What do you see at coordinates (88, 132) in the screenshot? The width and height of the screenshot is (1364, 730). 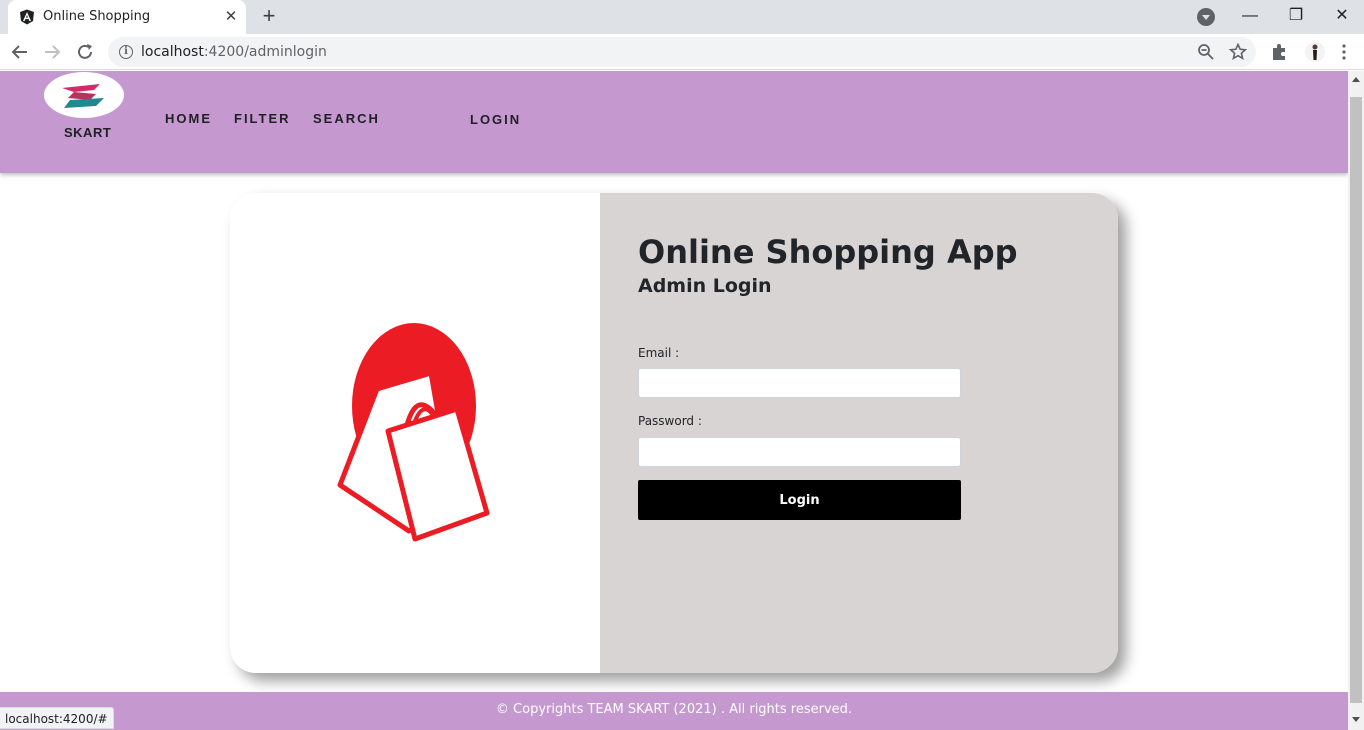 I see `brand-name: SKART` at bounding box center [88, 132].